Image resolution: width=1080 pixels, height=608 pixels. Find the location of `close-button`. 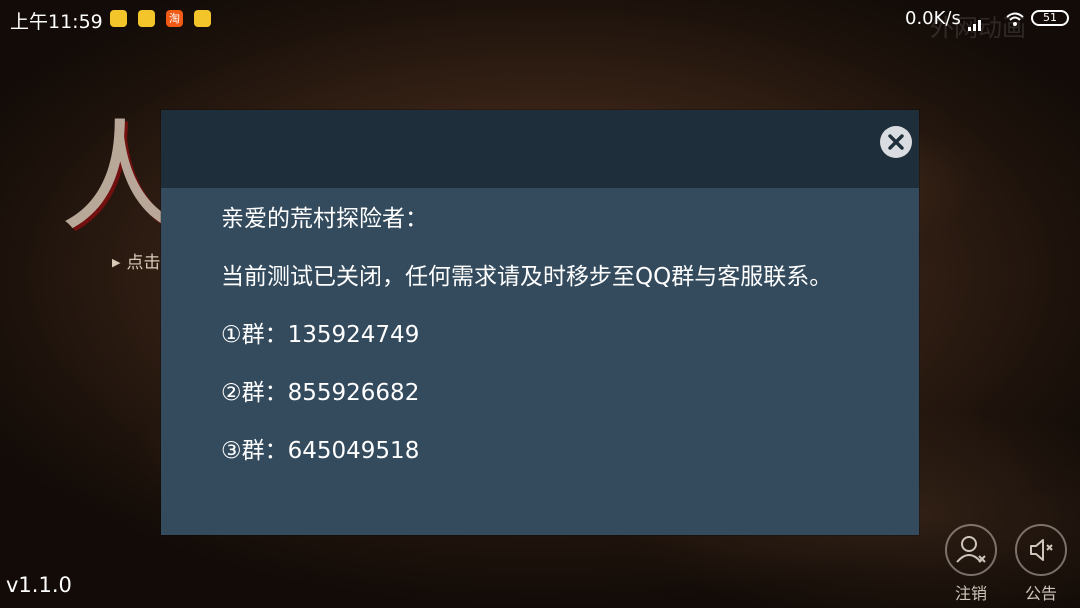

close-button is located at coordinates (896, 142).